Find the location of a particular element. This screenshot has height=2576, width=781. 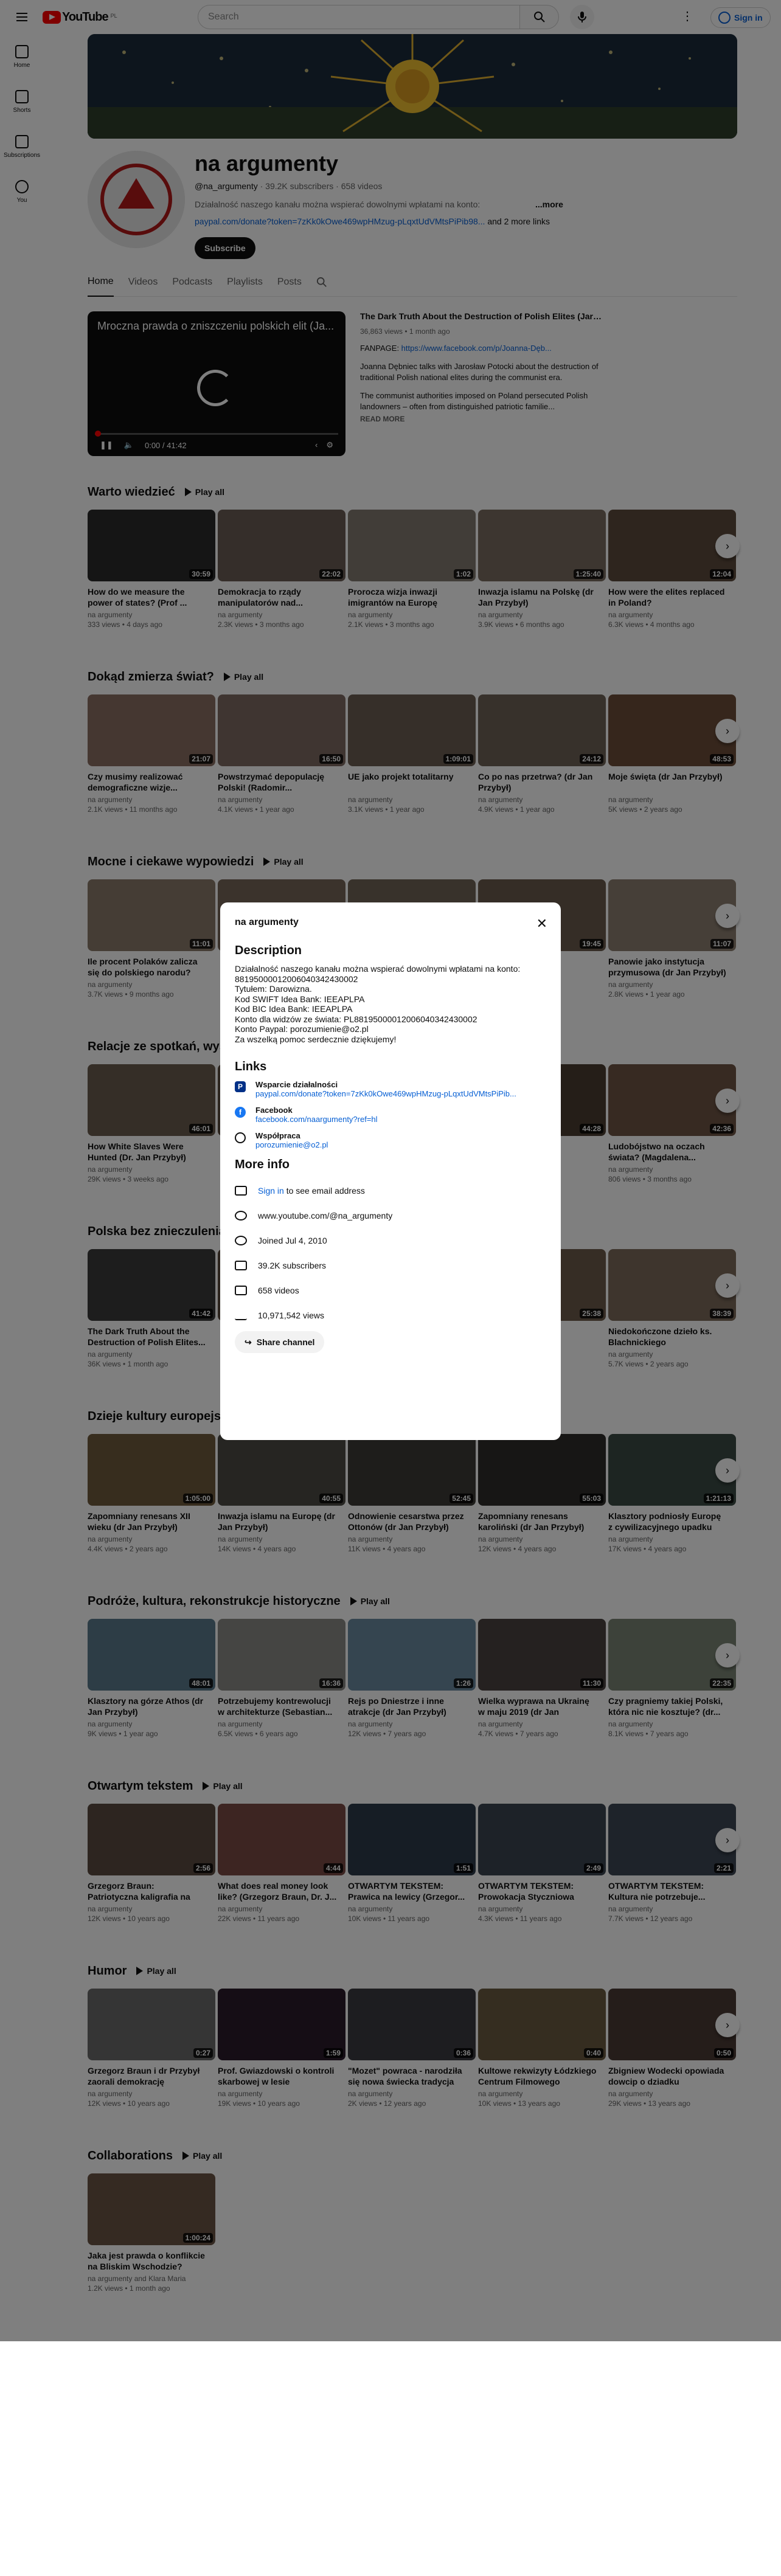

share-channel-button: ↪ Share channel is located at coordinates (280, 1342).